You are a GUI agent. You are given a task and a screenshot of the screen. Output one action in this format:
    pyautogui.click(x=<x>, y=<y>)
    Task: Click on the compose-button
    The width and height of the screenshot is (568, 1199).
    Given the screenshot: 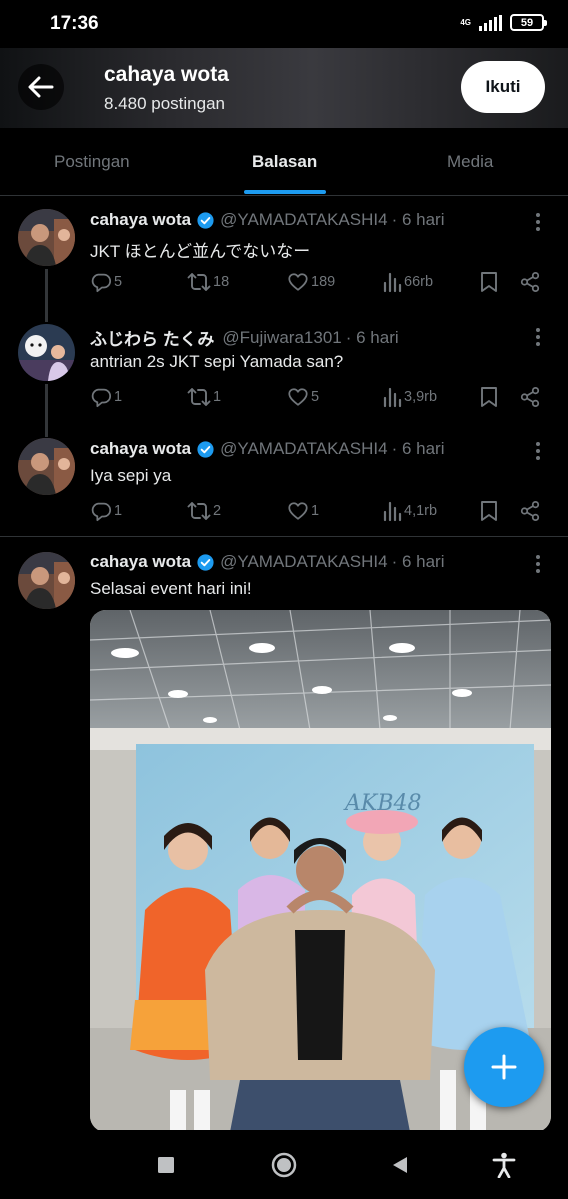 What is the action you would take?
    pyautogui.click(x=504, y=1067)
    